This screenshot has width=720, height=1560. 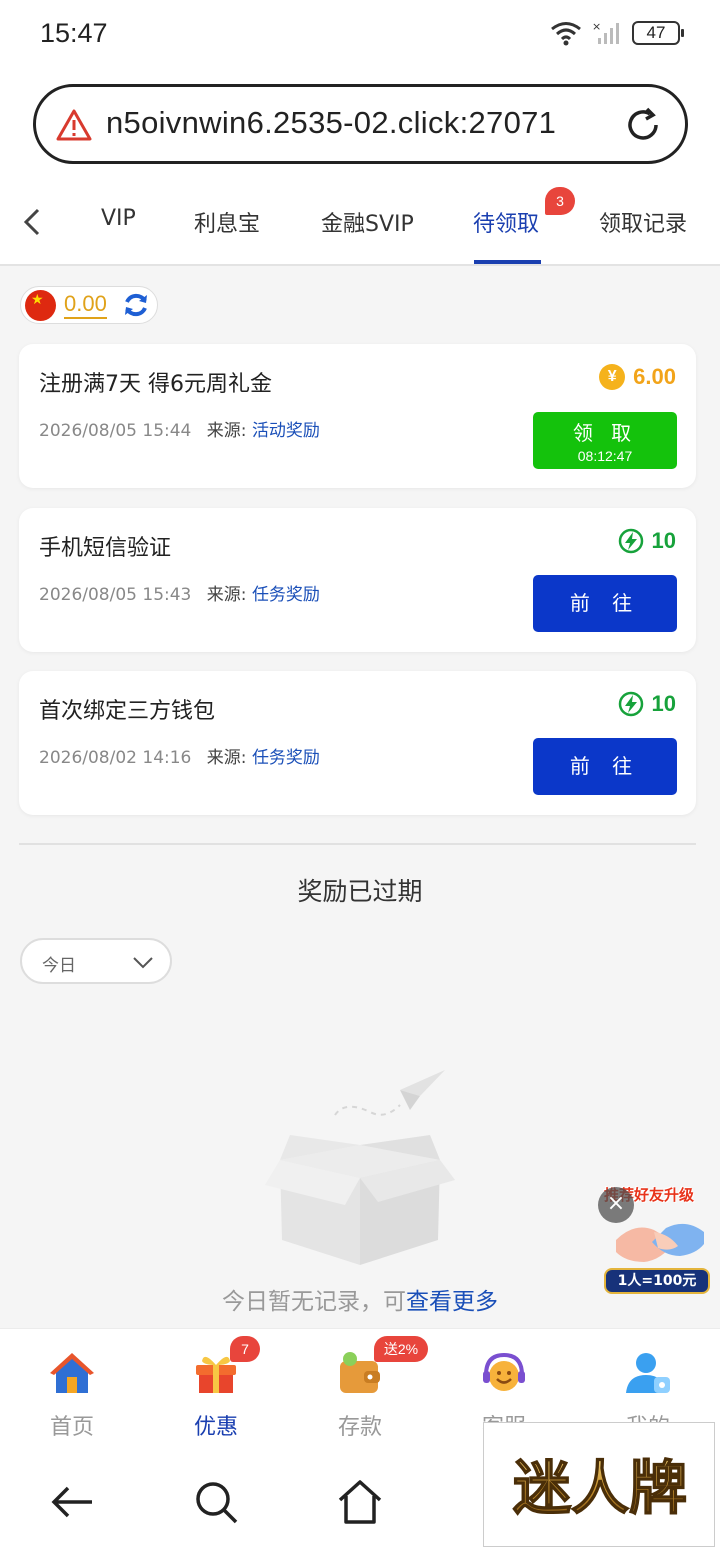 I want to click on nav-home: 首页, so click(x=72, y=1393).